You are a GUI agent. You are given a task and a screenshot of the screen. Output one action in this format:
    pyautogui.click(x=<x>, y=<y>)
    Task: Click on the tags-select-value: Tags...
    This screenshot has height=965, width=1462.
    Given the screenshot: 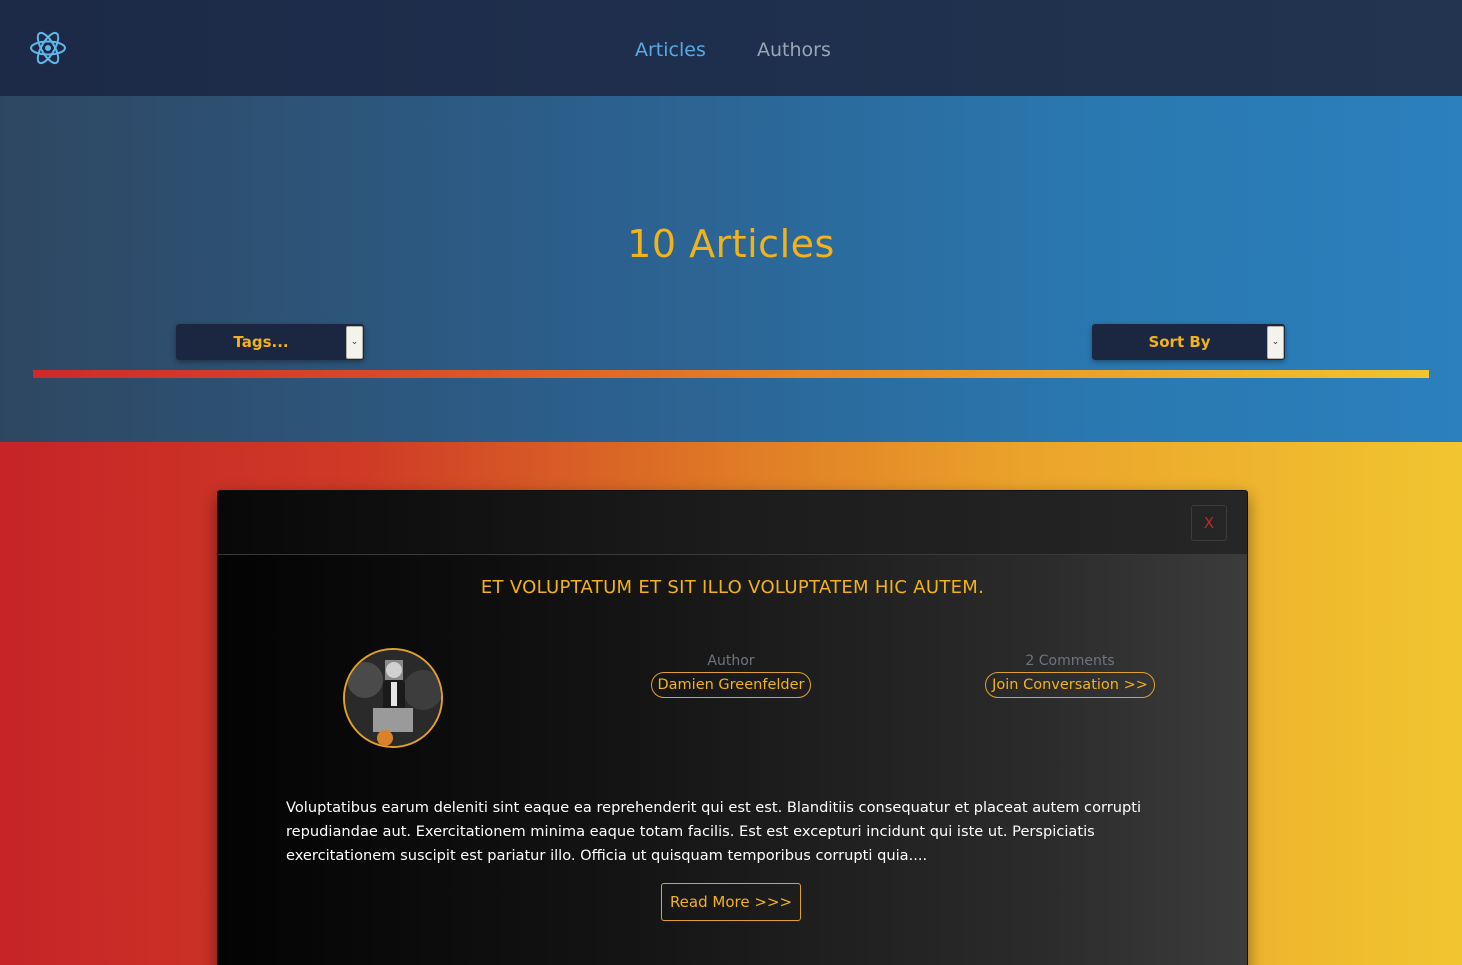 What is the action you would take?
    pyautogui.click(x=261, y=342)
    